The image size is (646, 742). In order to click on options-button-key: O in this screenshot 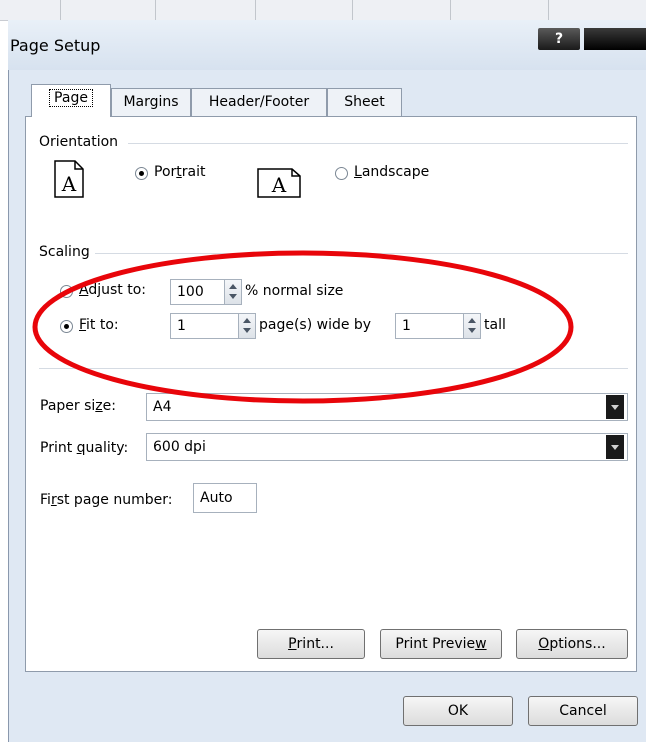, I will do `click(544, 644)`.